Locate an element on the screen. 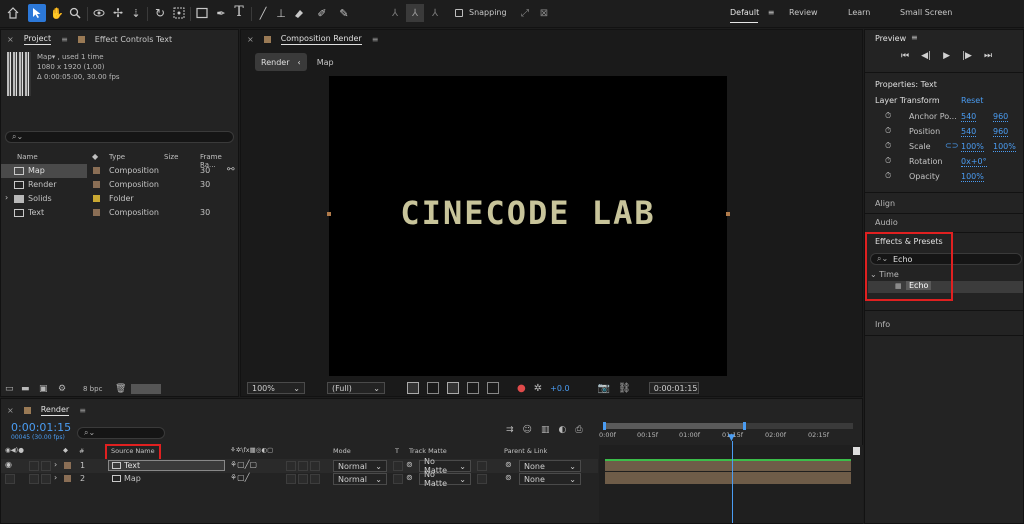 The image size is (1024, 524). hand-tool-icon: ✋ is located at coordinates (57, 13).